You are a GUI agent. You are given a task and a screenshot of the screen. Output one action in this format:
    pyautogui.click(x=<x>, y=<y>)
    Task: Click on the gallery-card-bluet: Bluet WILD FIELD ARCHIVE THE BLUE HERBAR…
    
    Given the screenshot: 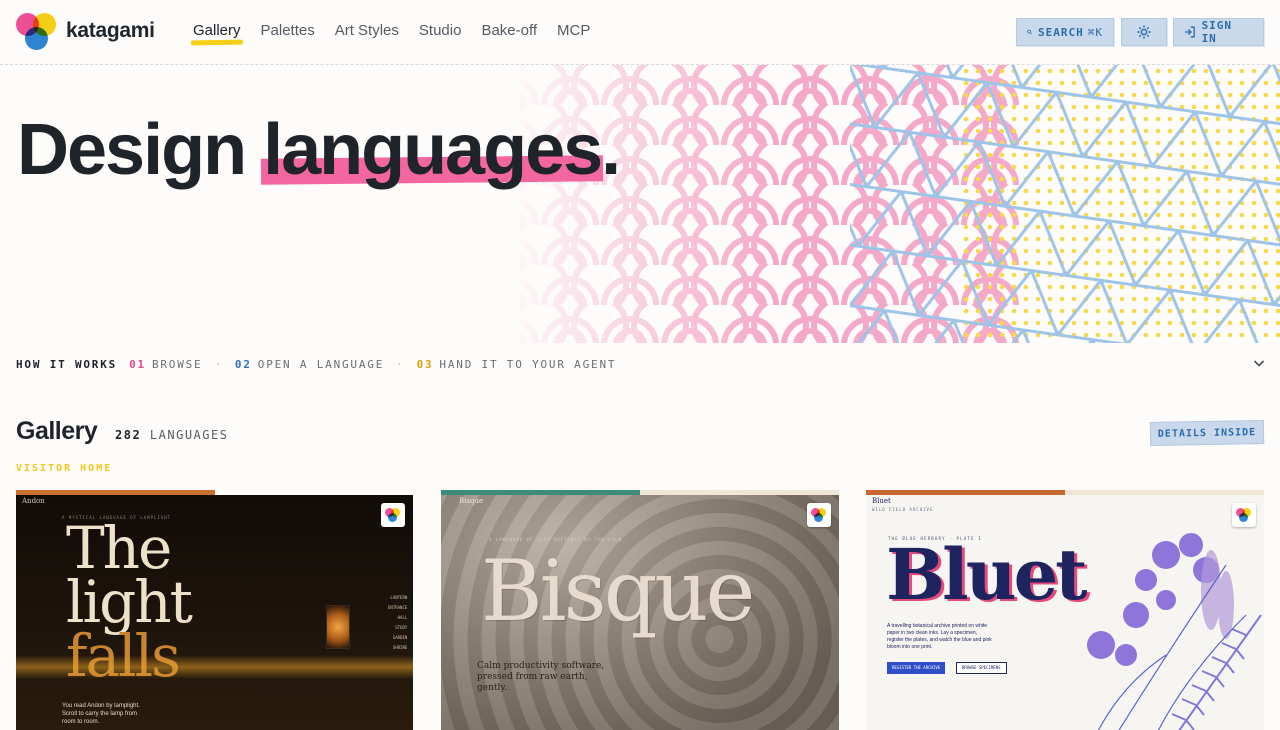 What is the action you would take?
    pyautogui.click(x=1065, y=610)
    